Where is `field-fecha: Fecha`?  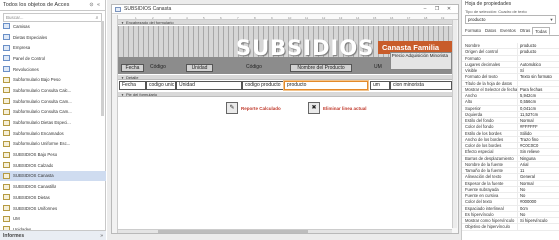
field-fecha: Fecha is located at coordinates (132, 85).